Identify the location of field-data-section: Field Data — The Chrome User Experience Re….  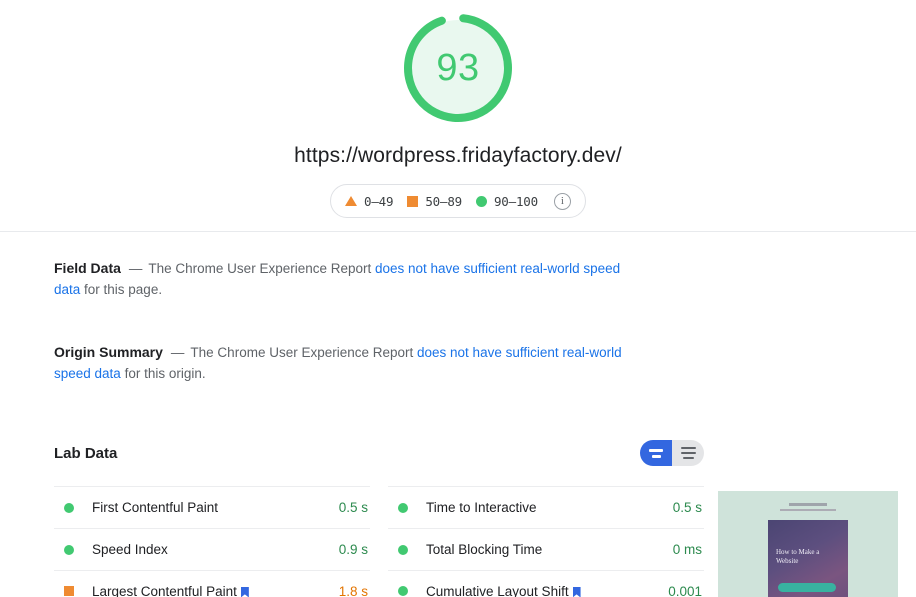
(346, 279).